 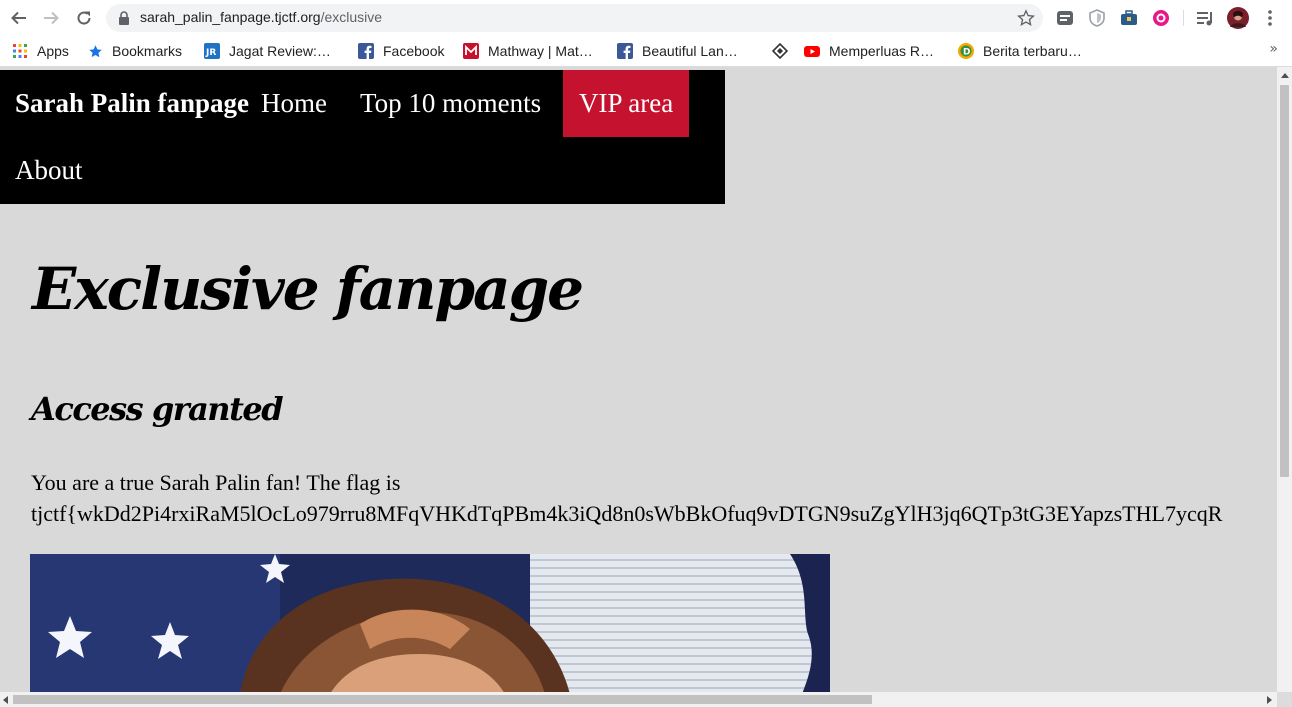 What do you see at coordinates (124, 18) in the screenshot?
I see `lock-icon` at bounding box center [124, 18].